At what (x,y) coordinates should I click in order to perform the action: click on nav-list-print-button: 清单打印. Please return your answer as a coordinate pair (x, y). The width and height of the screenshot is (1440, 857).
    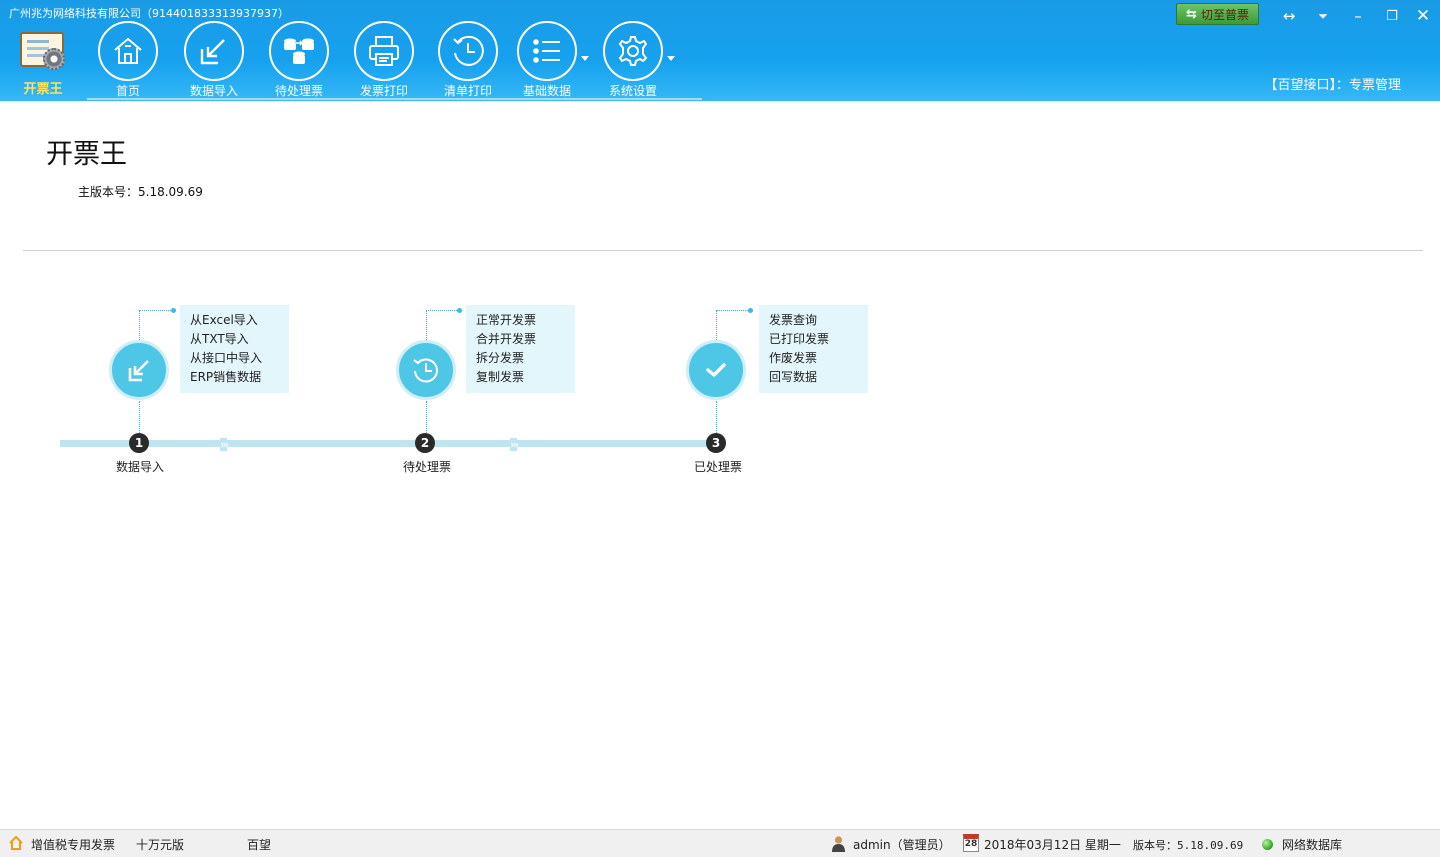
    Looking at the image, I should click on (468, 60).